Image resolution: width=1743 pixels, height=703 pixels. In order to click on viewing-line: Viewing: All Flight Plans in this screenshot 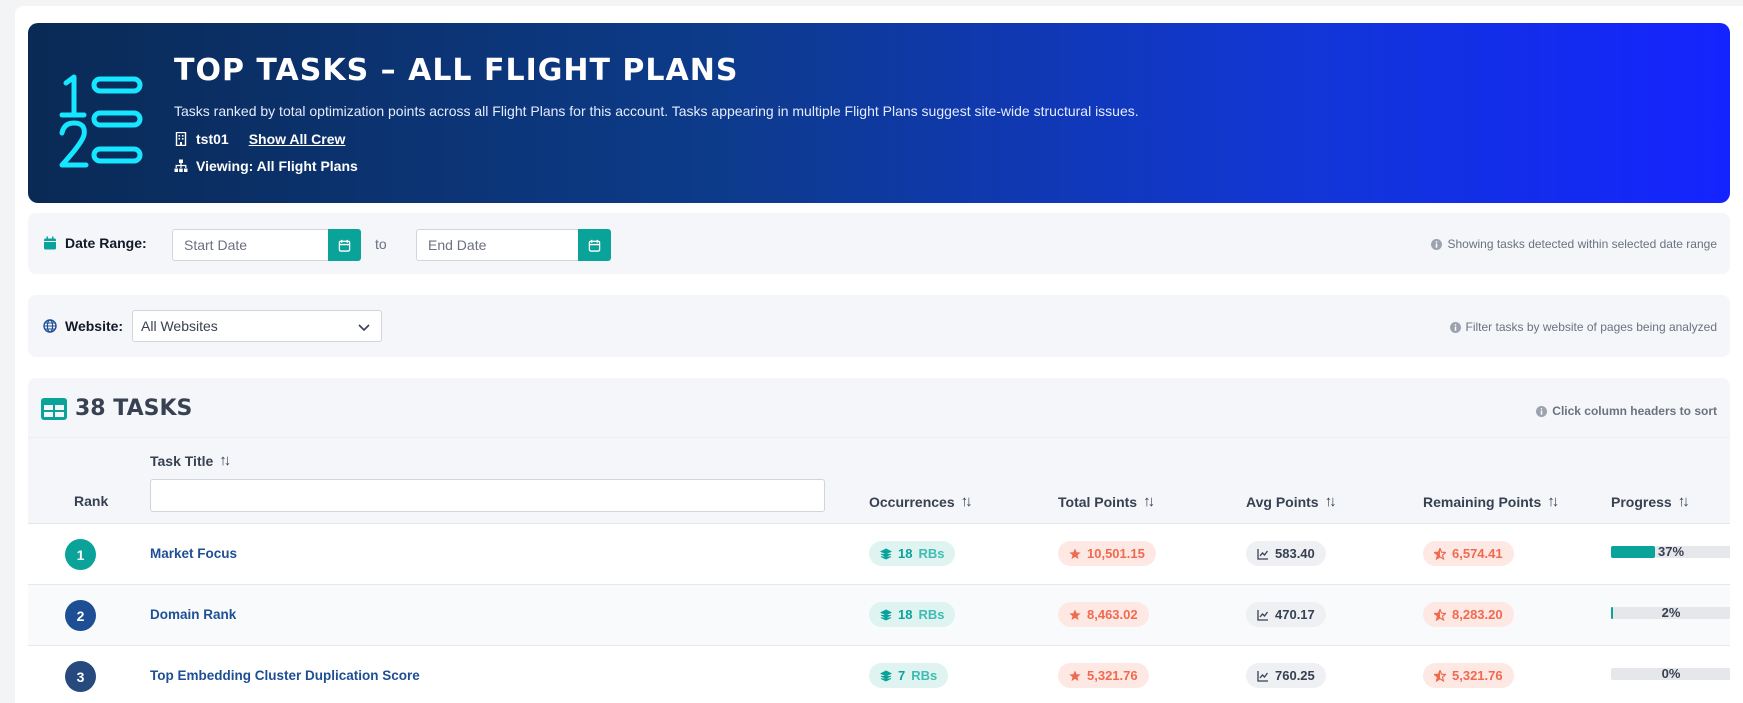, I will do `click(266, 166)`.